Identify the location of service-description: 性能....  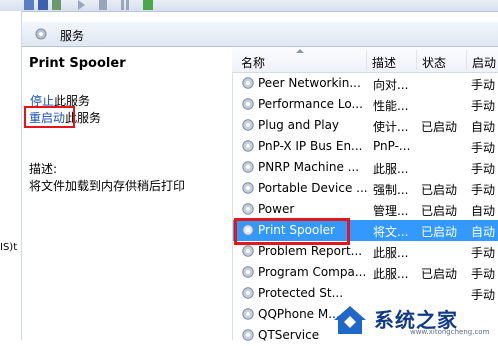
(391, 106).